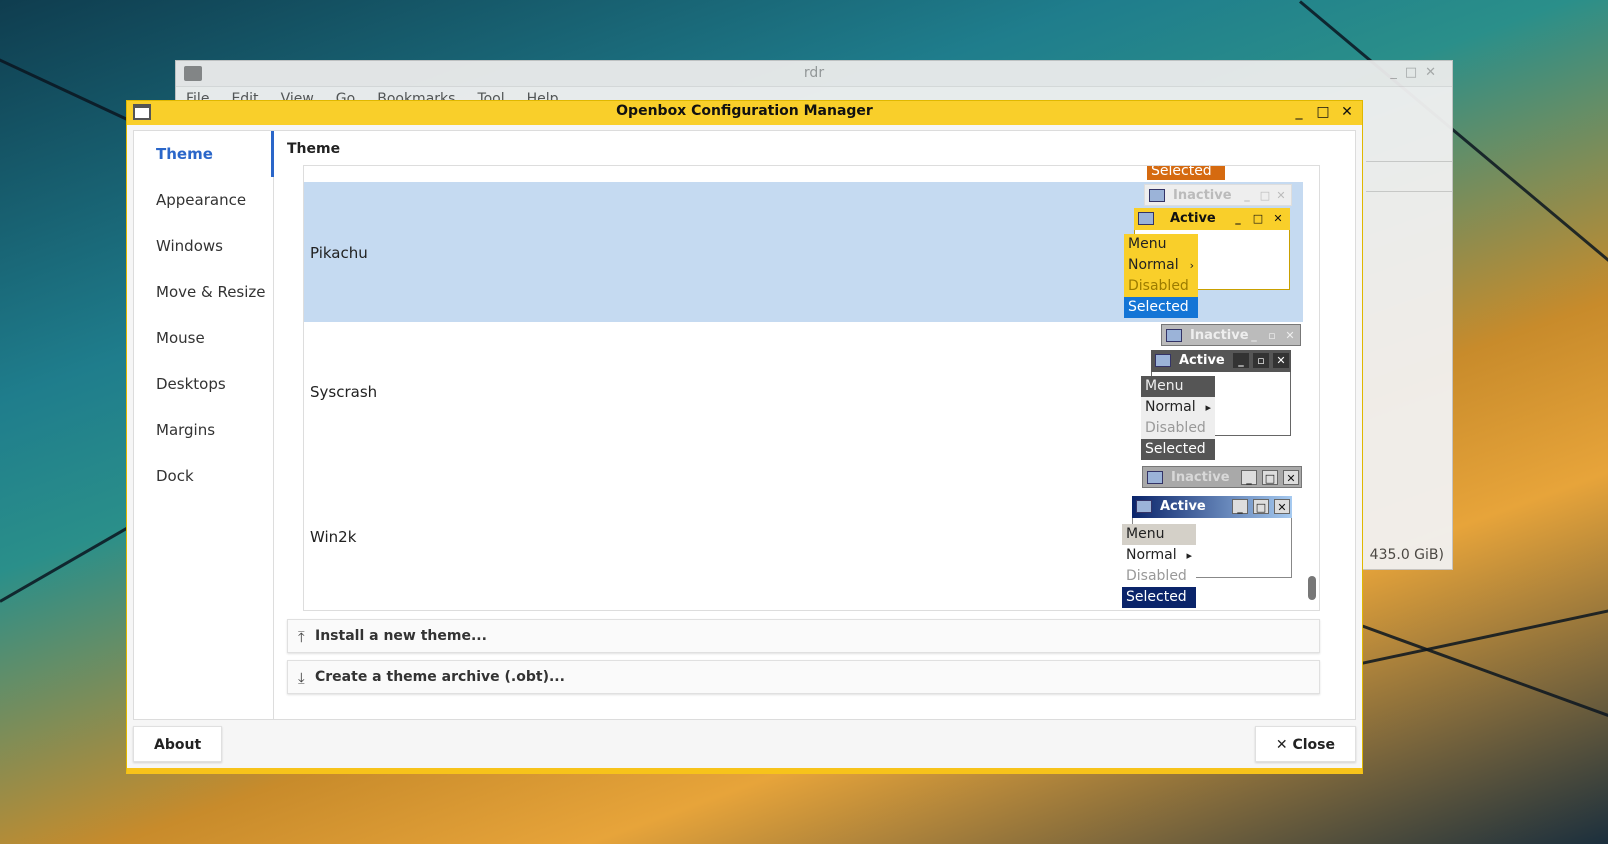 The image size is (1608, 844). I want to click on maximize-button: □, so click(1323, 112).